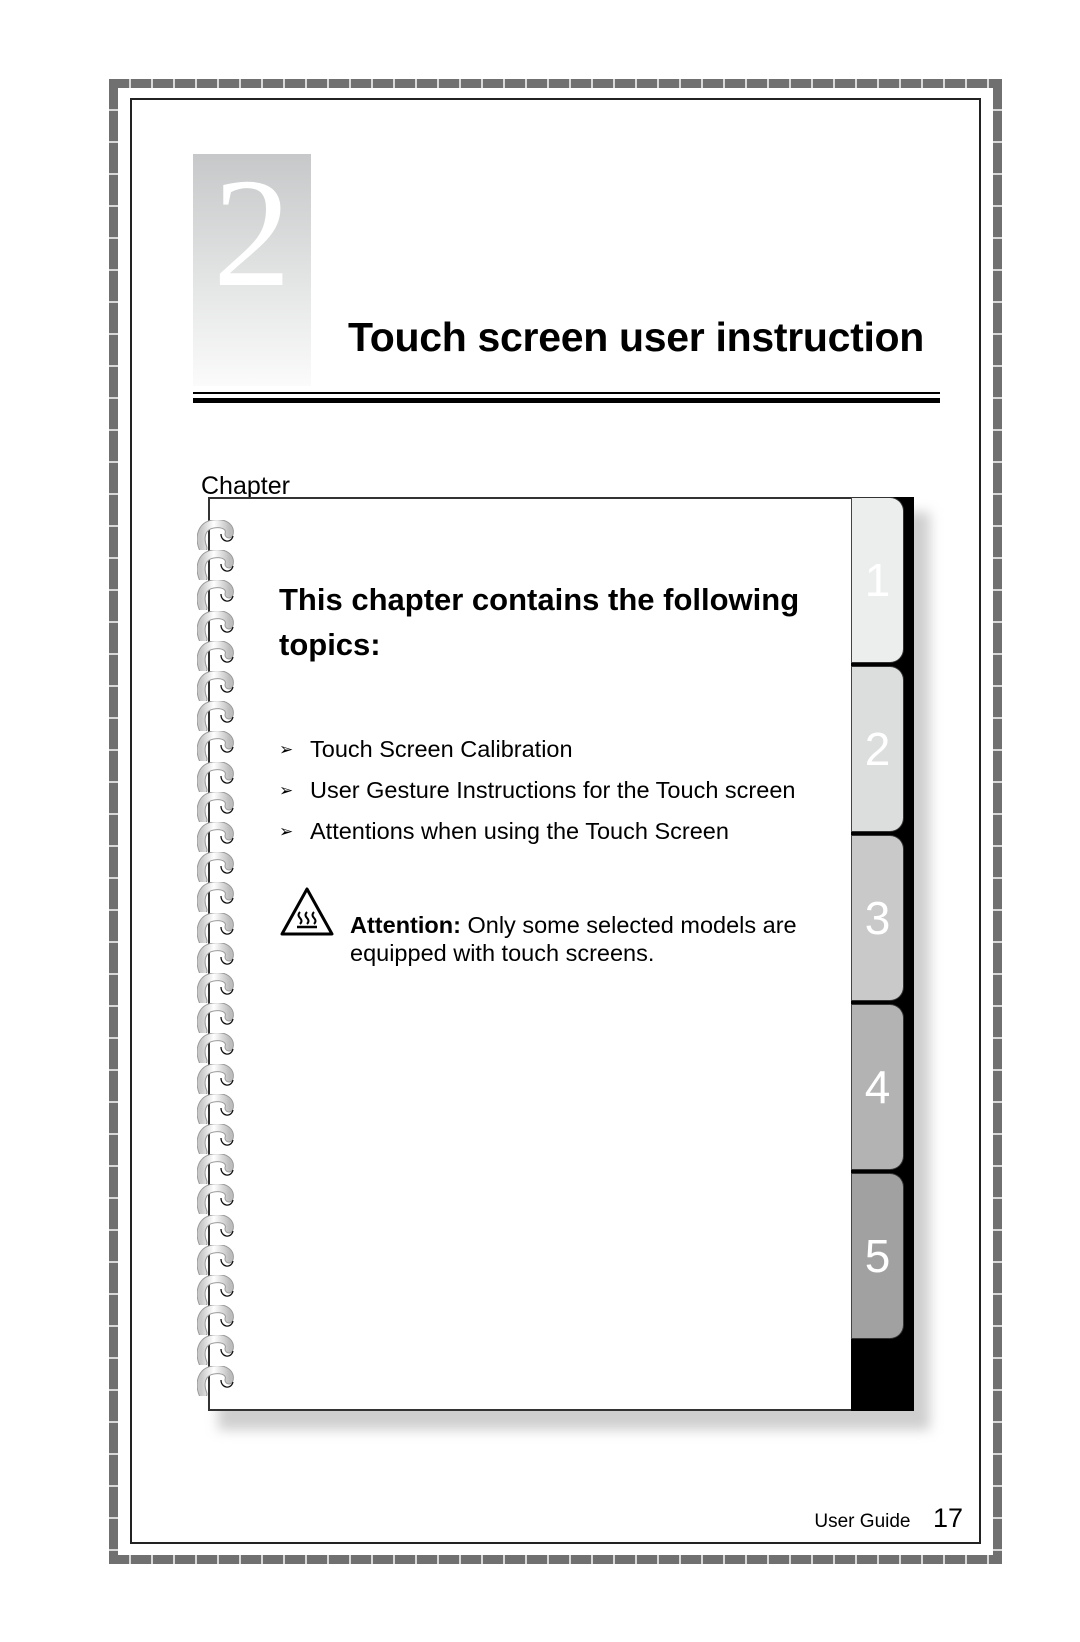  I want to click on section-tab-label: 2, so click(877, 749).